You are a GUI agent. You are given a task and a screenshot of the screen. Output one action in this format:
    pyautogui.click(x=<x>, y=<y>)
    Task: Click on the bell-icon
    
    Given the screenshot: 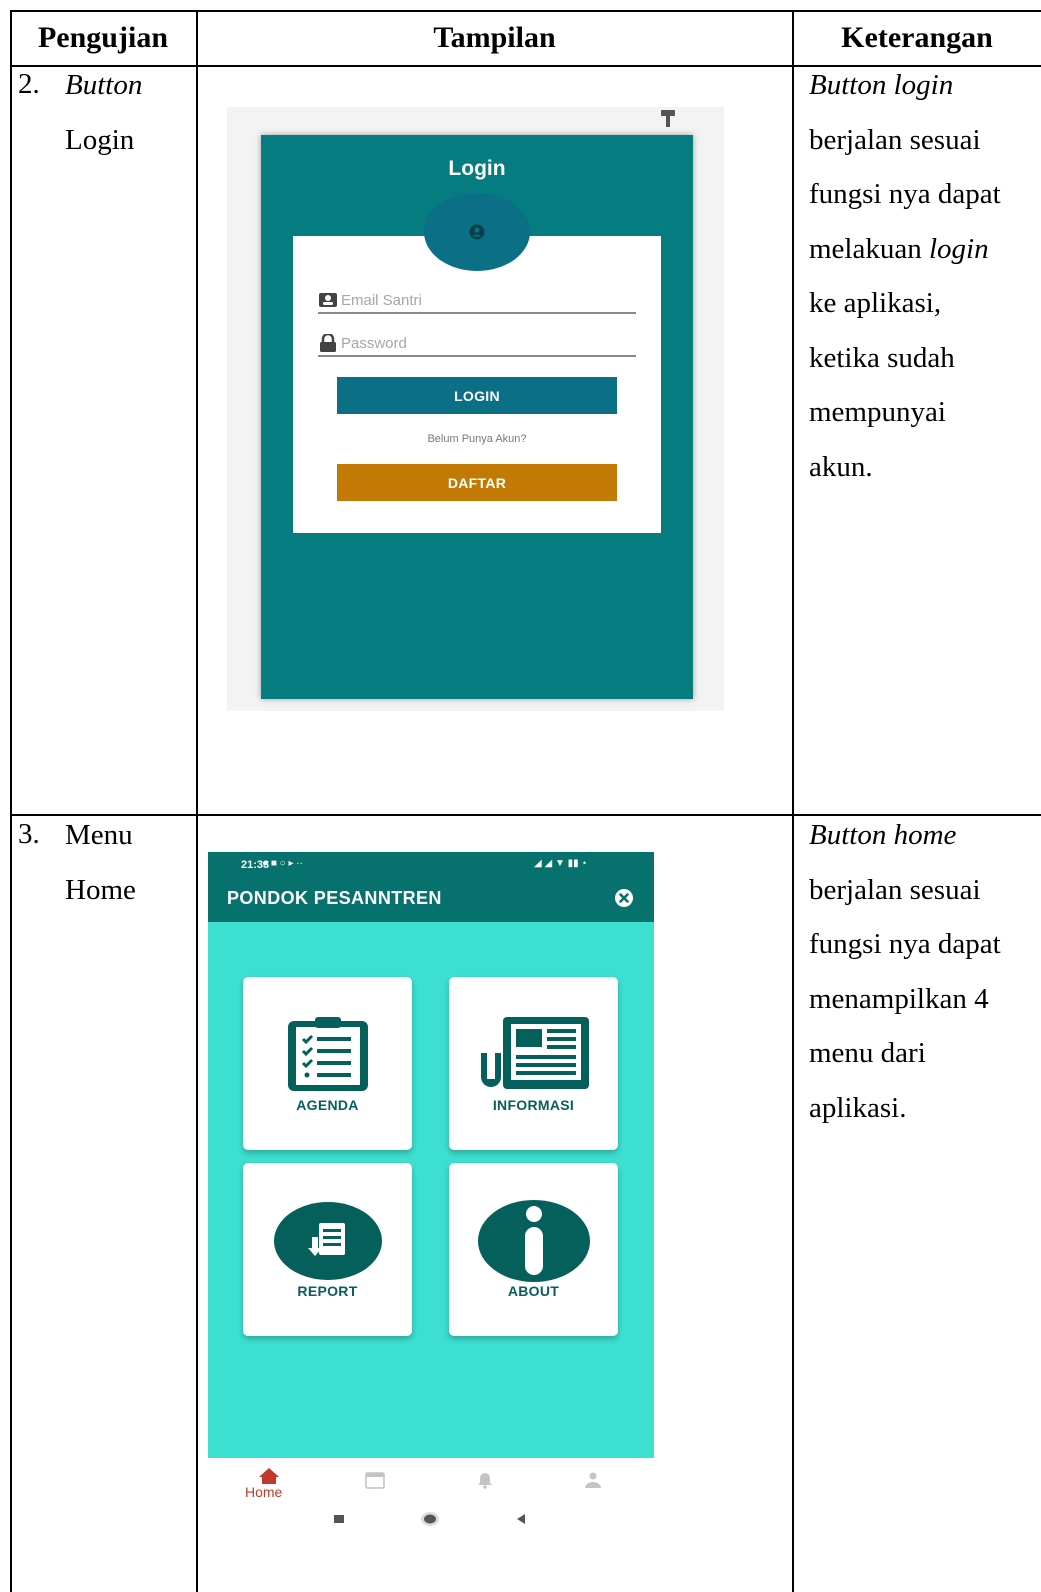 What is the action you would take?
    pyautogui.click(x=485, y=1480)
    